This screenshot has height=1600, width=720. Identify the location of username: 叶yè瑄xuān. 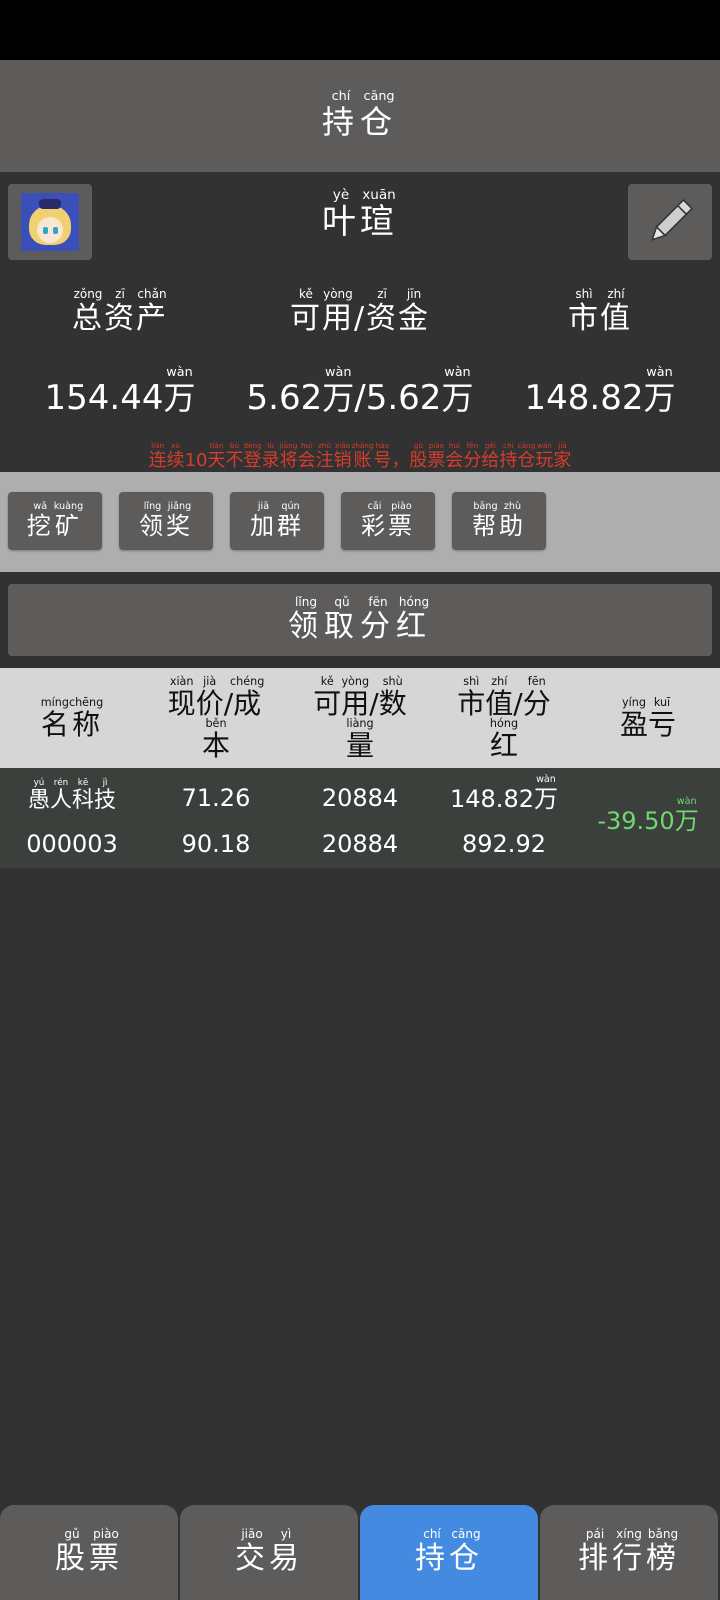
(360, 214).